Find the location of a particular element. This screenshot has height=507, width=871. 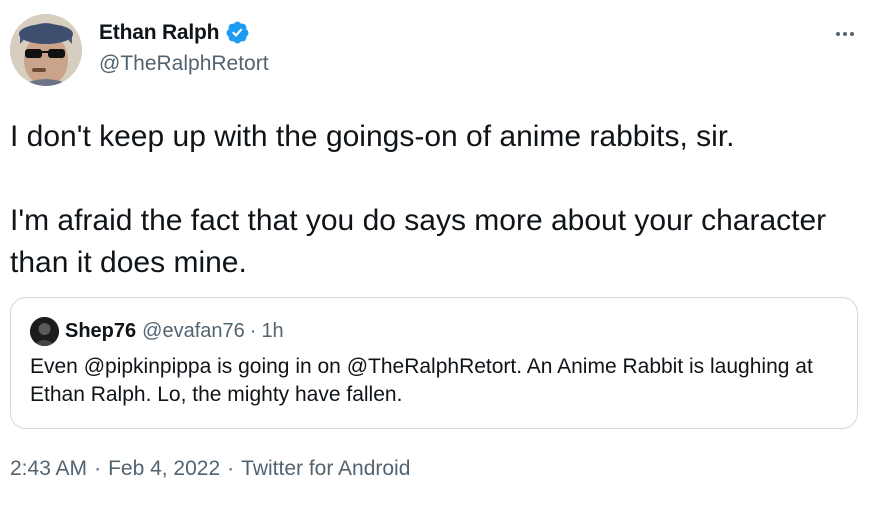

tweet-source: Twitter for Android is located at coordinates (325, 469).